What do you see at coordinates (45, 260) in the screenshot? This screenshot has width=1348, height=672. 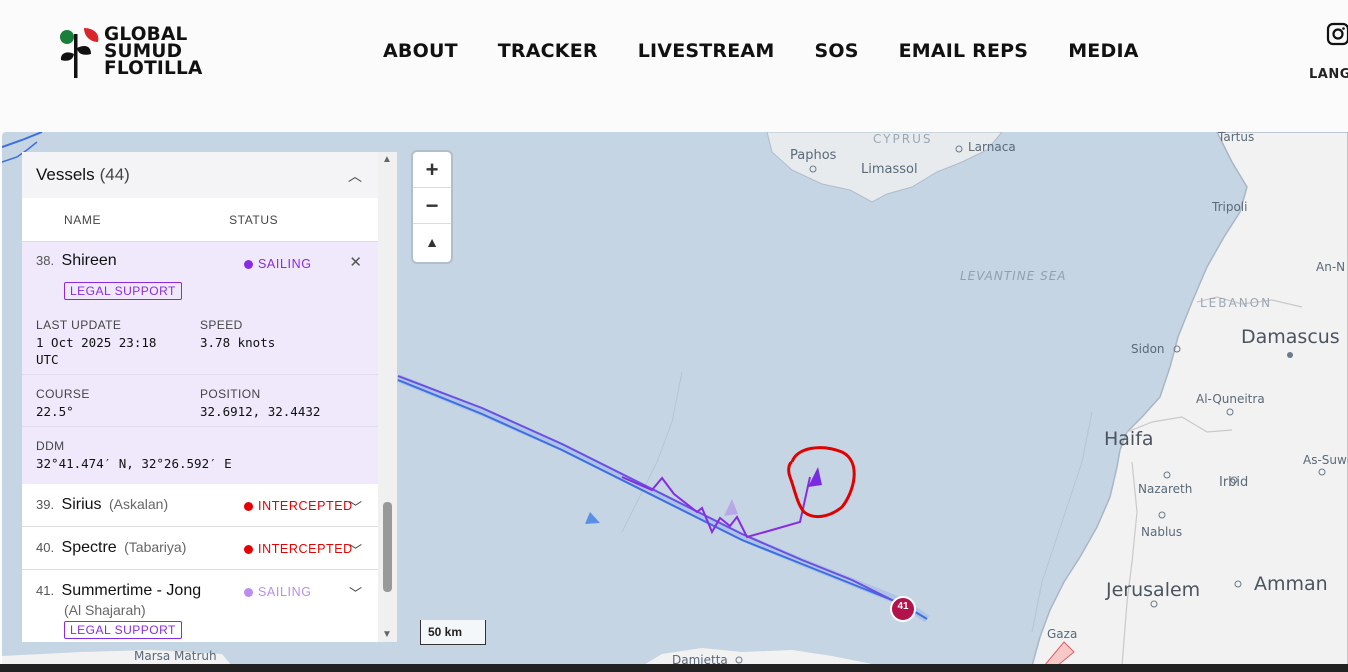 I see `vessel-number: 38.` at bounding box center [45, 260].